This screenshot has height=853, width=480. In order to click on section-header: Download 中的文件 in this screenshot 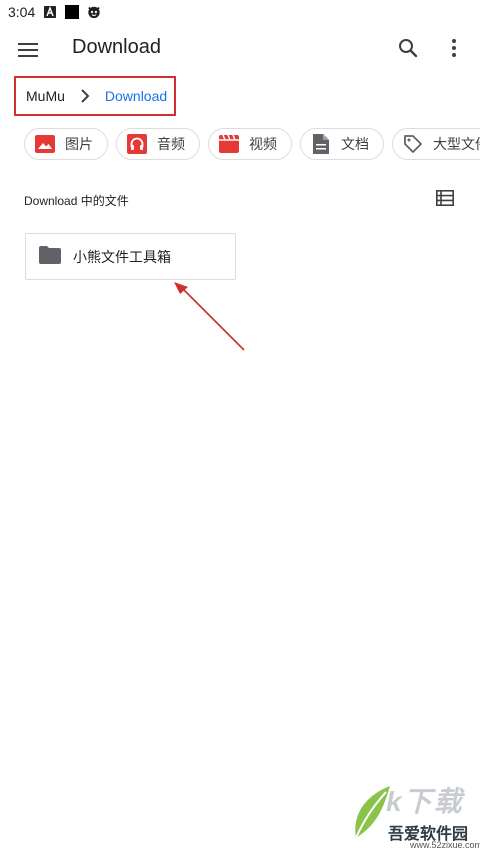, I will do `click(240, 200)`.